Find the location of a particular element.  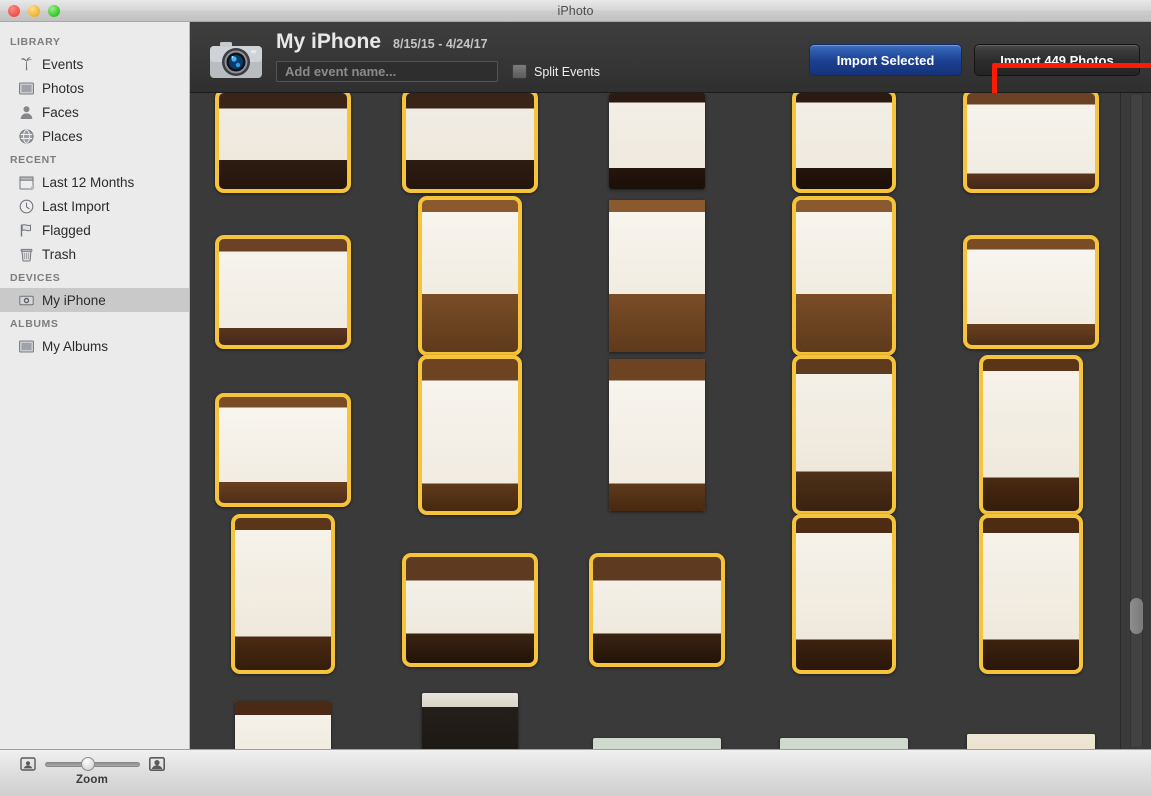

flag-icon is located at coordinates (26, 230).